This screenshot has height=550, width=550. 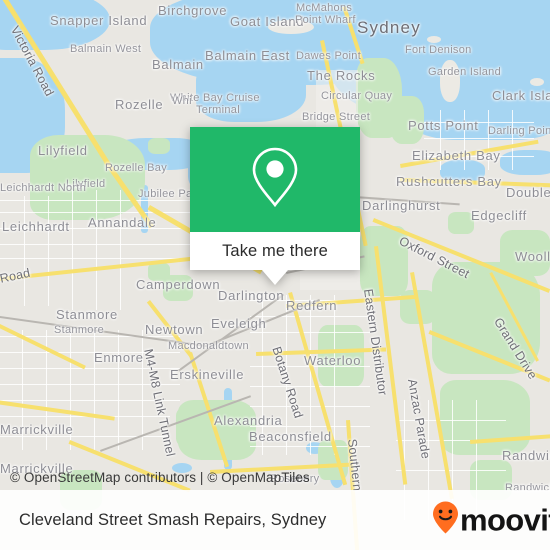 What do you see at coordinates (537, 82) in the screenshot?
I see `map-island-clark` at bounding box center [537, 82].